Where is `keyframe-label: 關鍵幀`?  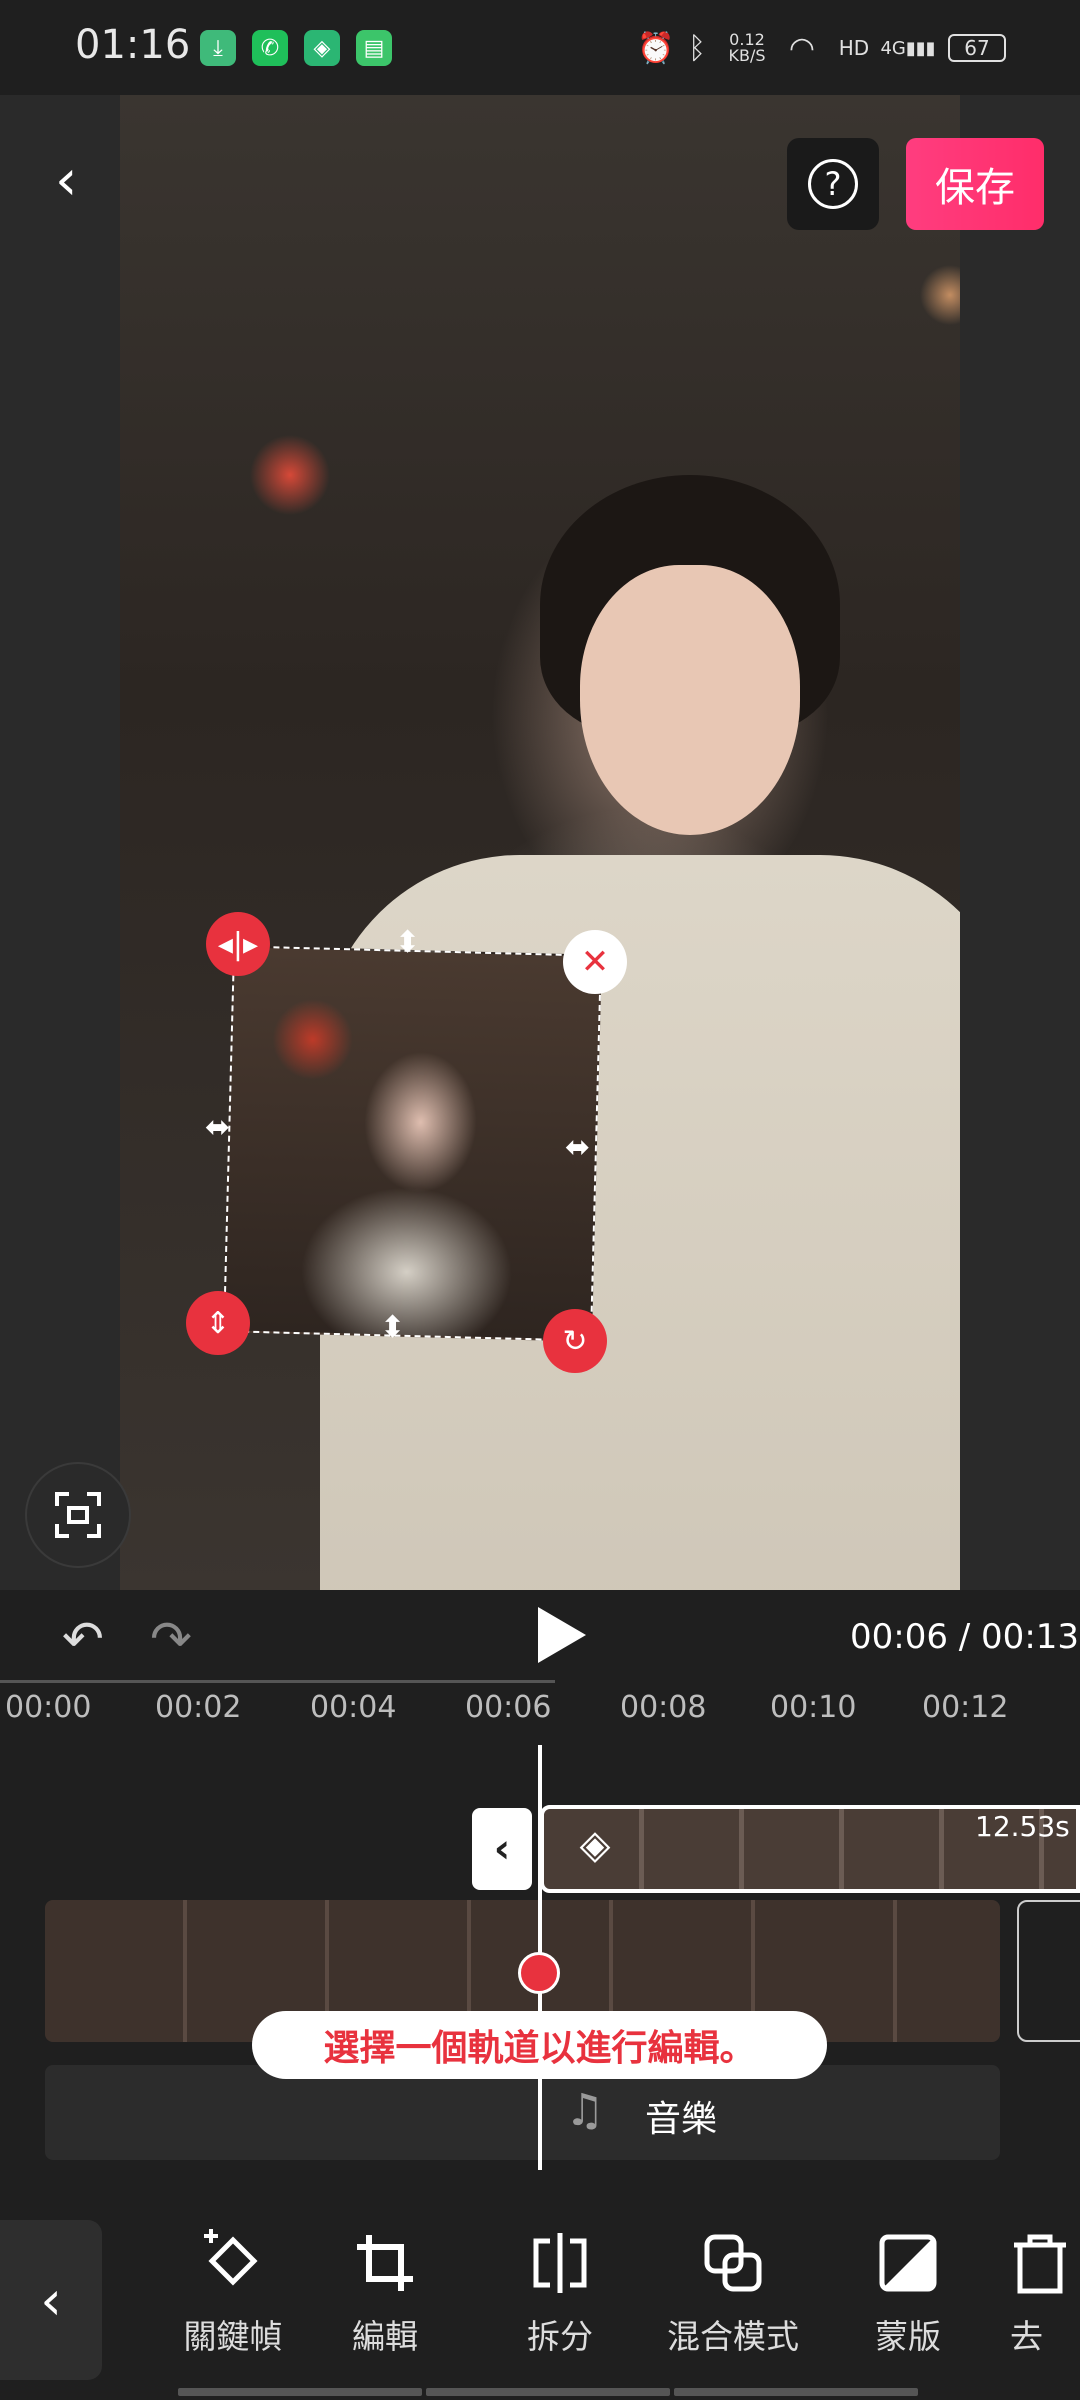
keyframe-label: 關鍵幀 is located at coordinates (233, 2336).